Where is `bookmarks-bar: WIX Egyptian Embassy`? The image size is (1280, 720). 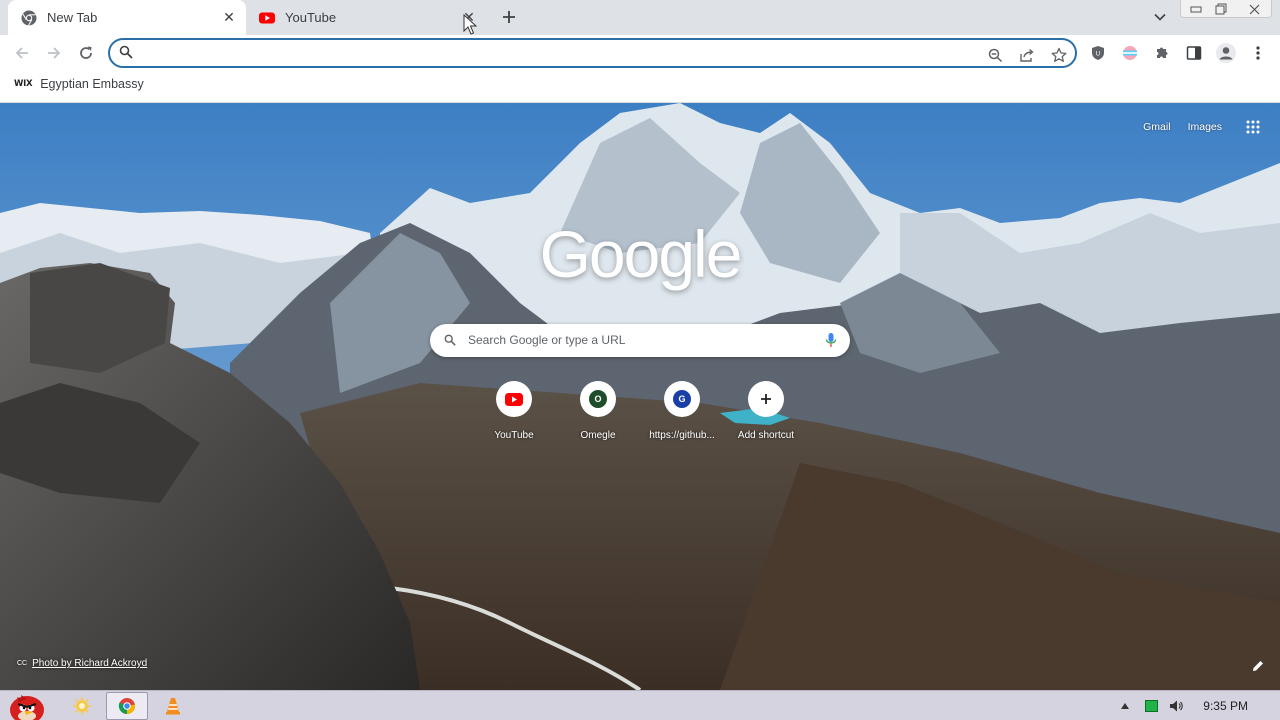 bookmarks-bar: WIX Egyptian Embassy is located at coordinates (640, 86).